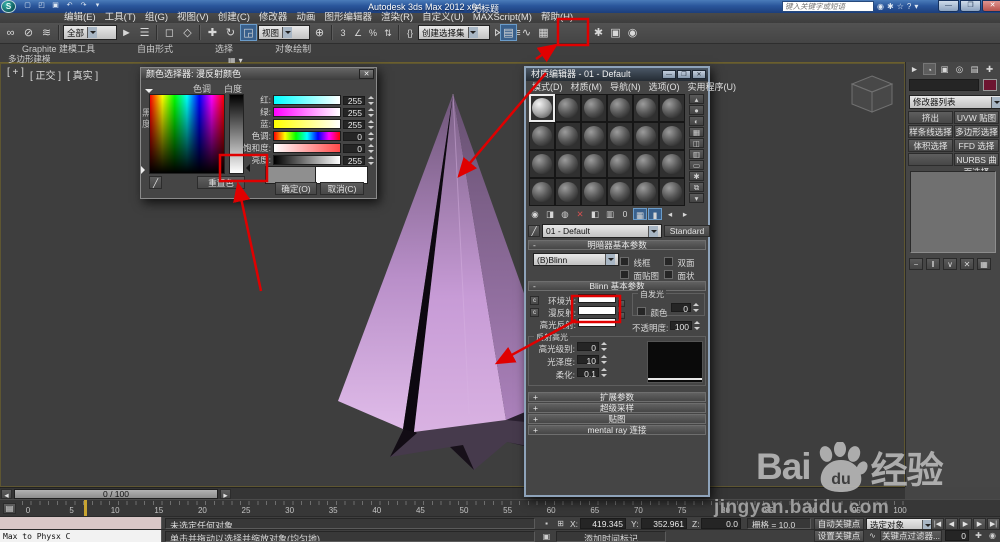 This screenshot has height=542, width=1000. I want to click on menu-item: 修改器, so click(273, 18).